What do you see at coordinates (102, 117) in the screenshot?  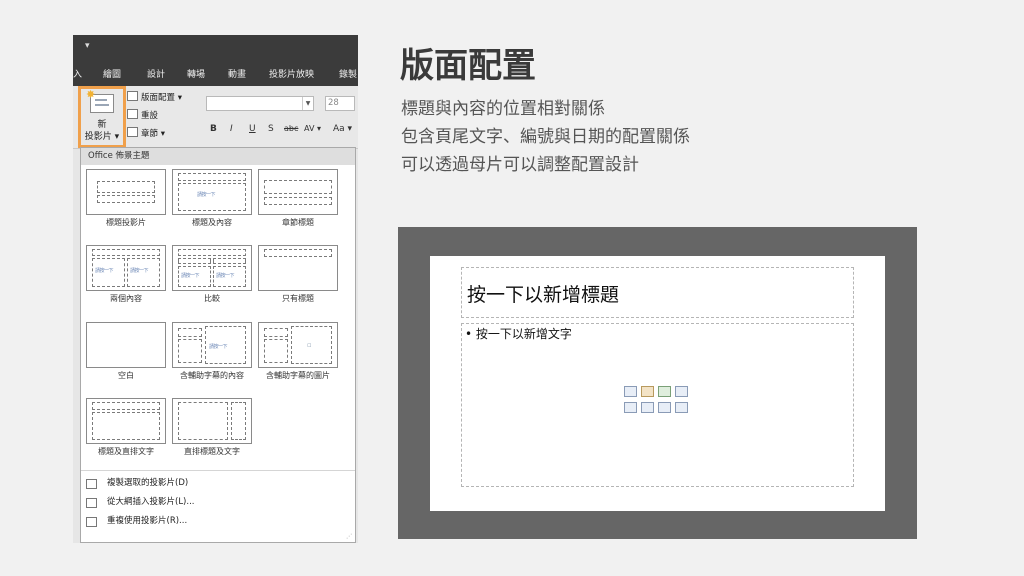 I see `new-slide-button: ✸ 新 投影片 ▾` at bounding box center [102, 117].